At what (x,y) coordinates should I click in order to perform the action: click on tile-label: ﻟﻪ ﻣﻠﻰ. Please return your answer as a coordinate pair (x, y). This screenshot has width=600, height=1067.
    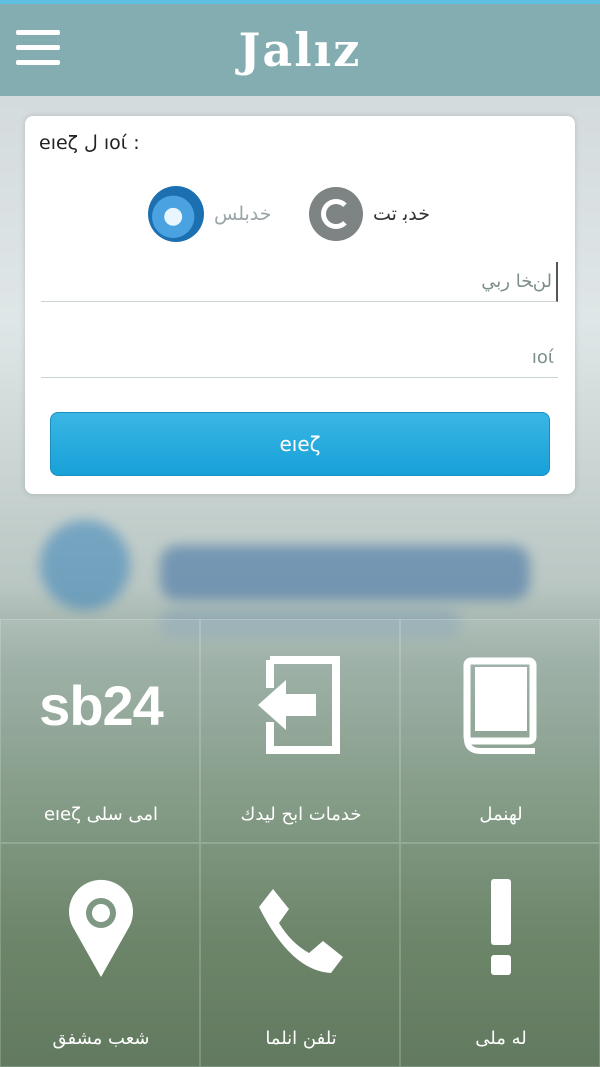
    Looking at the image, I should click on (501, 1038).